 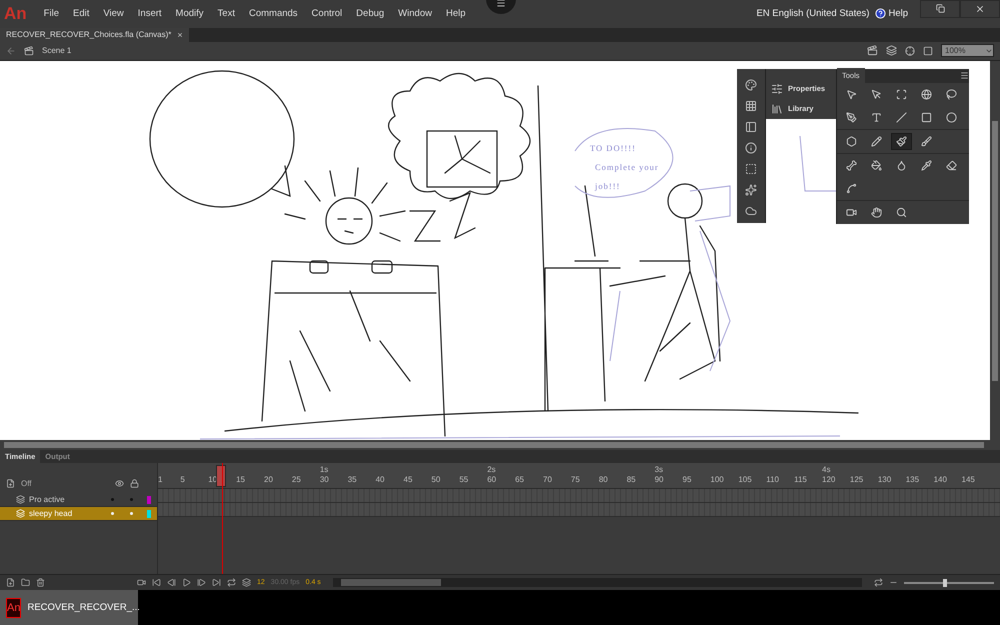 What do you see at coordinates (687, 479) in the screenshot?
I see `frame-number: 95` at bounding box center [687, 479].